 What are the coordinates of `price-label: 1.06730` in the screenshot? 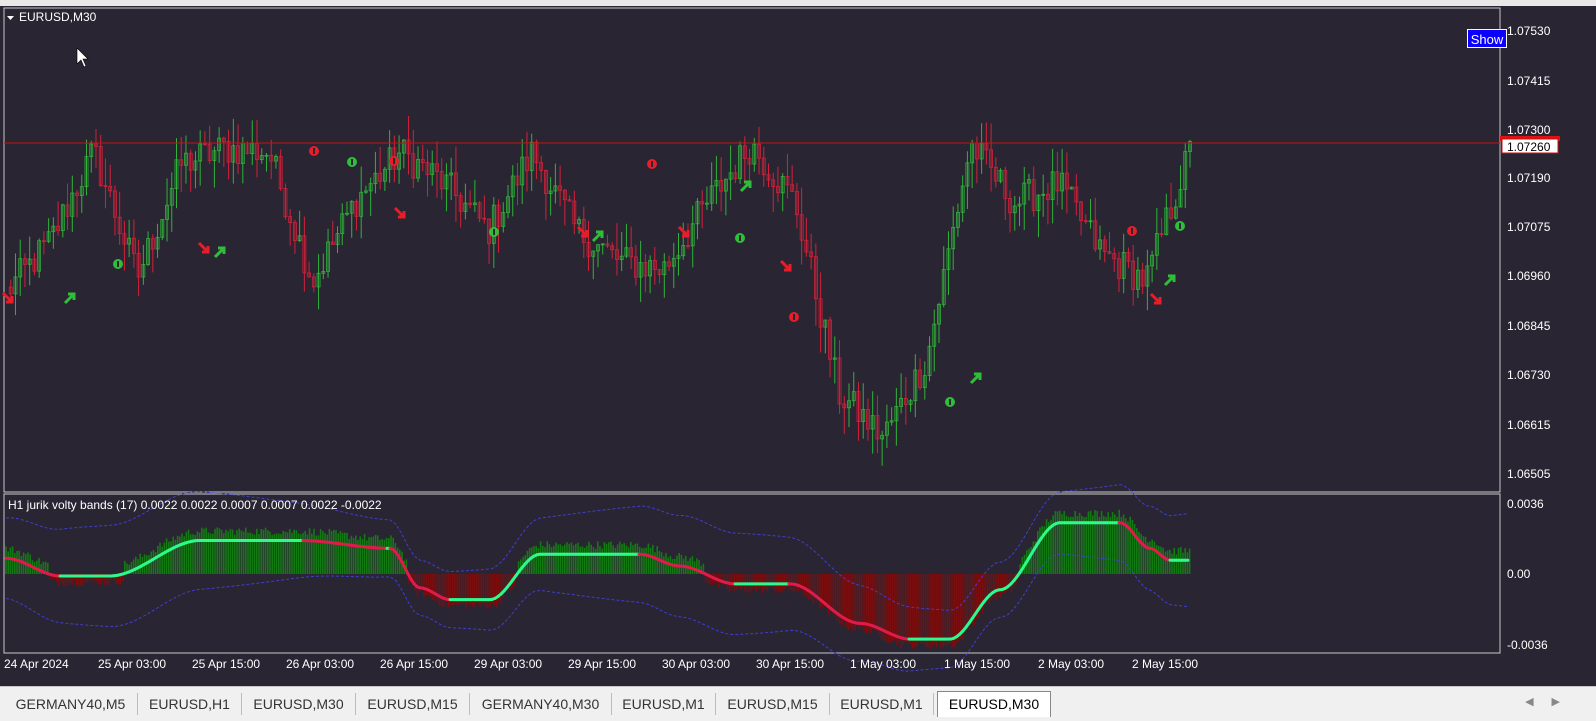 It's located at (1529, 375).